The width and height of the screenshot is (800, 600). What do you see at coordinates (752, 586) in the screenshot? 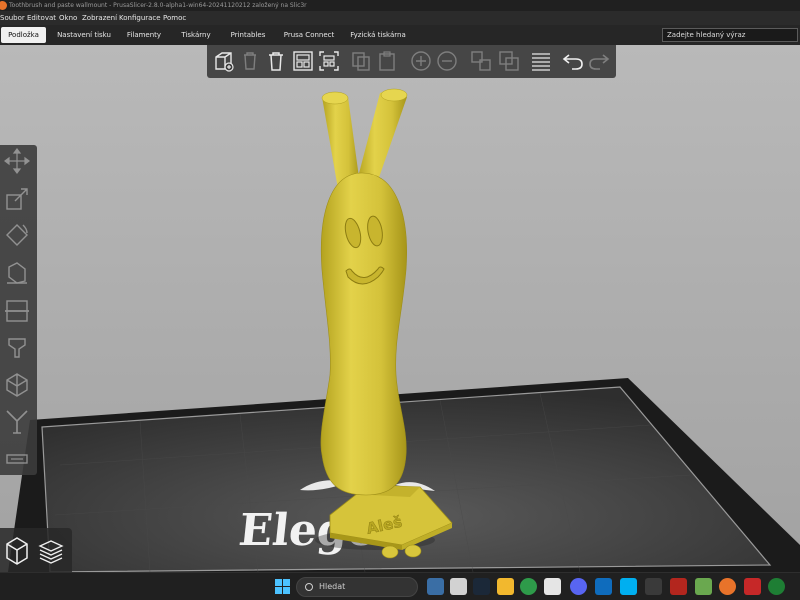
I see `app-icon-shield` at bounding box center [752, 586].